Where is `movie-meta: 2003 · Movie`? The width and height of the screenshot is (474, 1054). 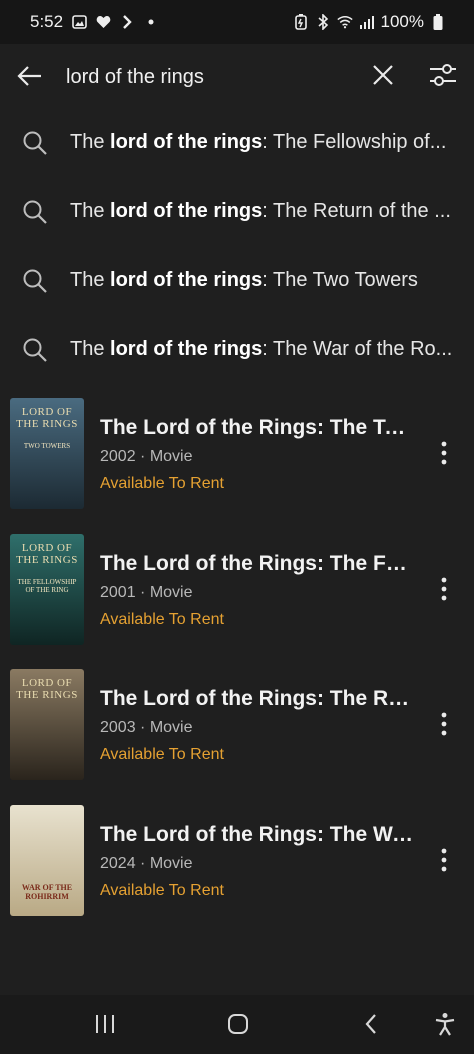
movie-meta: 2003 · Movie is located at coordinates (146, 727).